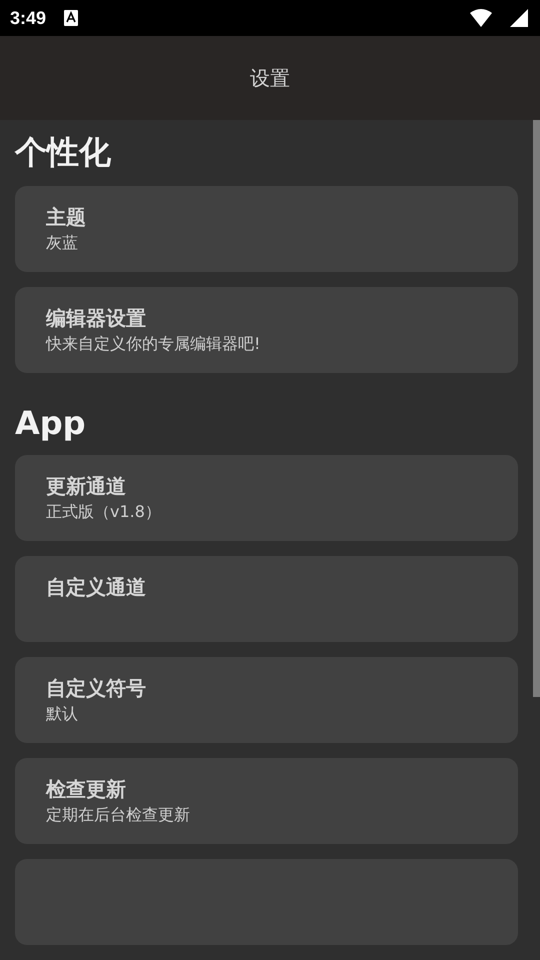 The image size is (540, 960). I want to click on notification-icon, so click(71, 18).